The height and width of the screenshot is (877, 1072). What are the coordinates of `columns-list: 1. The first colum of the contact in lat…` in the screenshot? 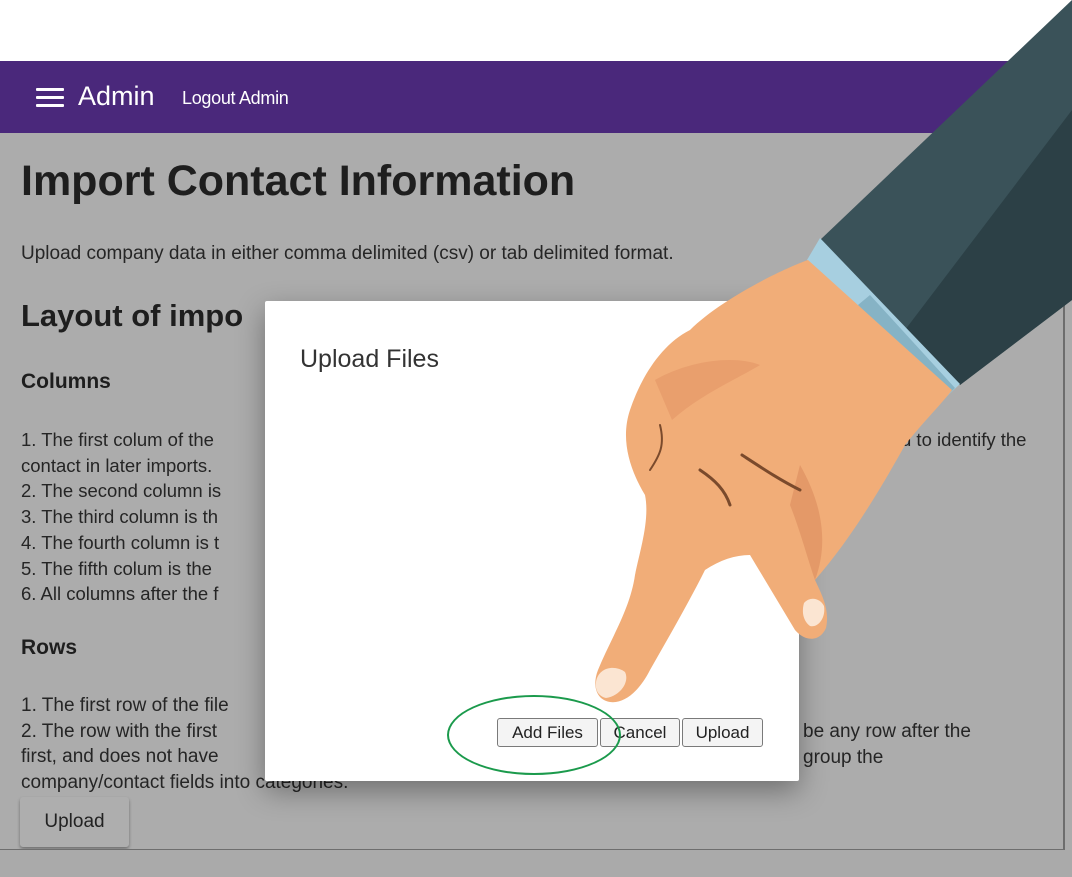 It's located at (121, 517).